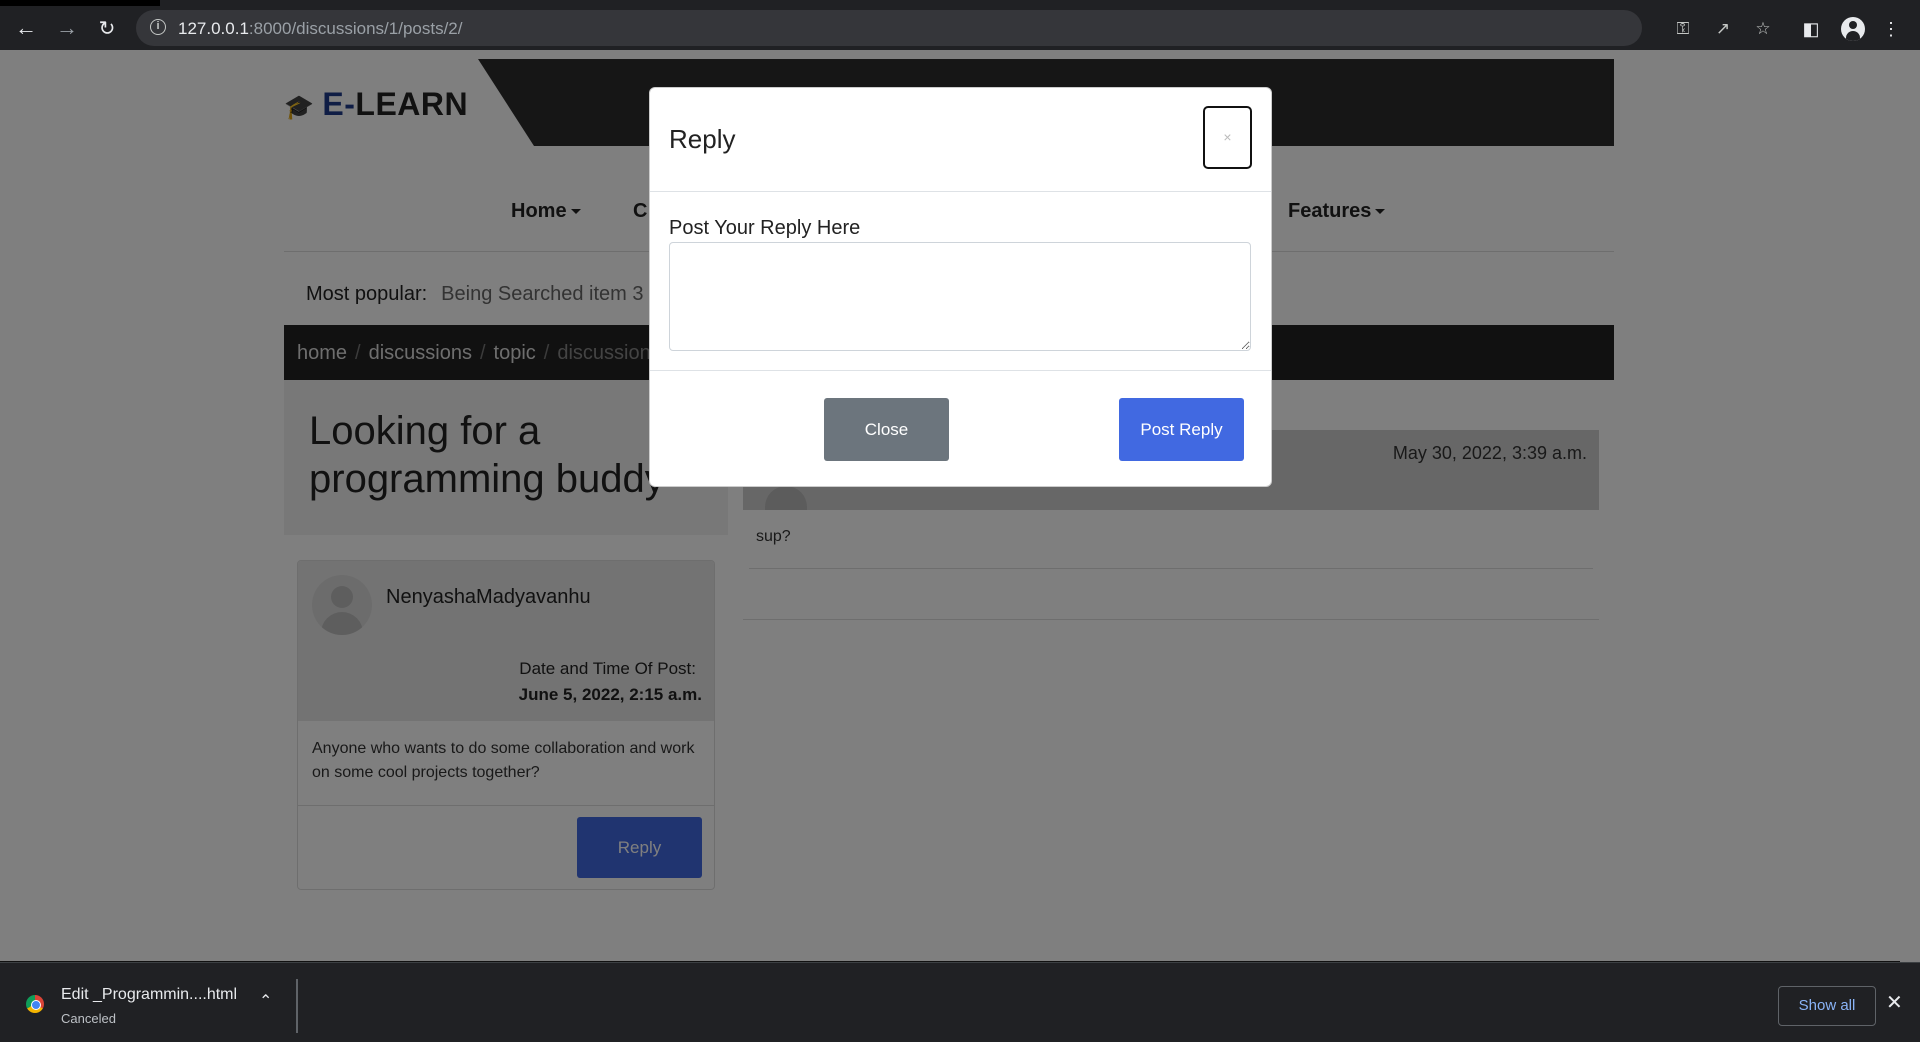 The width and height of the screenshot is (1920, 1042). Describe the element at coordinates (960, 296) in the screenshot. I see `reply-textarea` at that location.